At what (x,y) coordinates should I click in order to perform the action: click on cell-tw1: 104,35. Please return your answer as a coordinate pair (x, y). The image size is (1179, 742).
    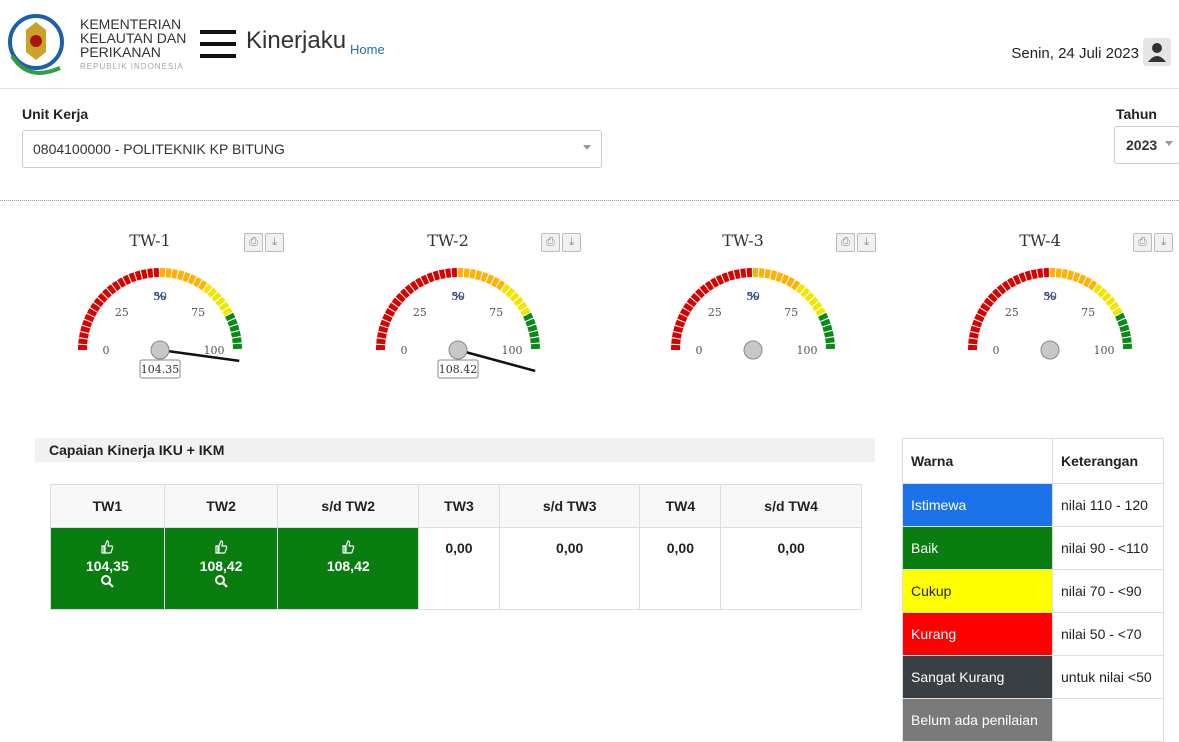
    Looking at the image, I should click on (107, 568).